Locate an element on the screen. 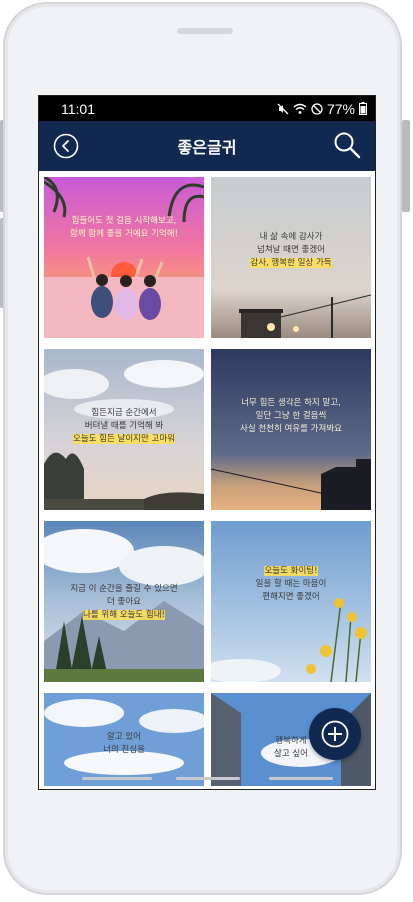  status-time: 11:01 is located at coordinates (78, 108).